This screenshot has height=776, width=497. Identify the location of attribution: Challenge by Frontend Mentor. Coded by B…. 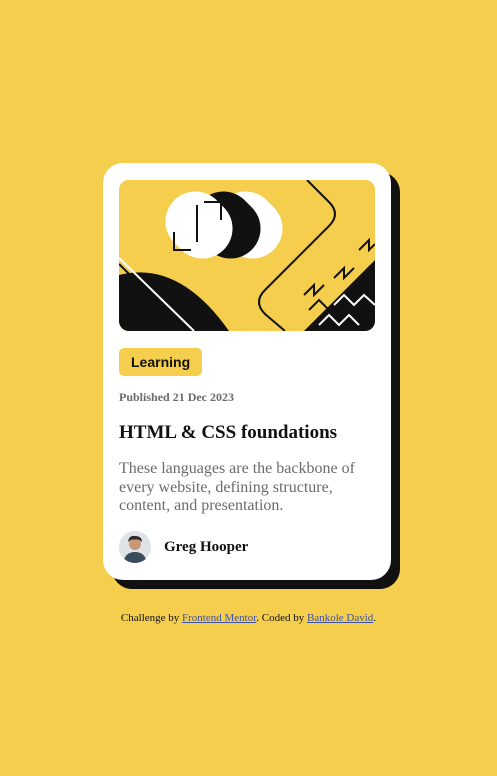
(248, 618).